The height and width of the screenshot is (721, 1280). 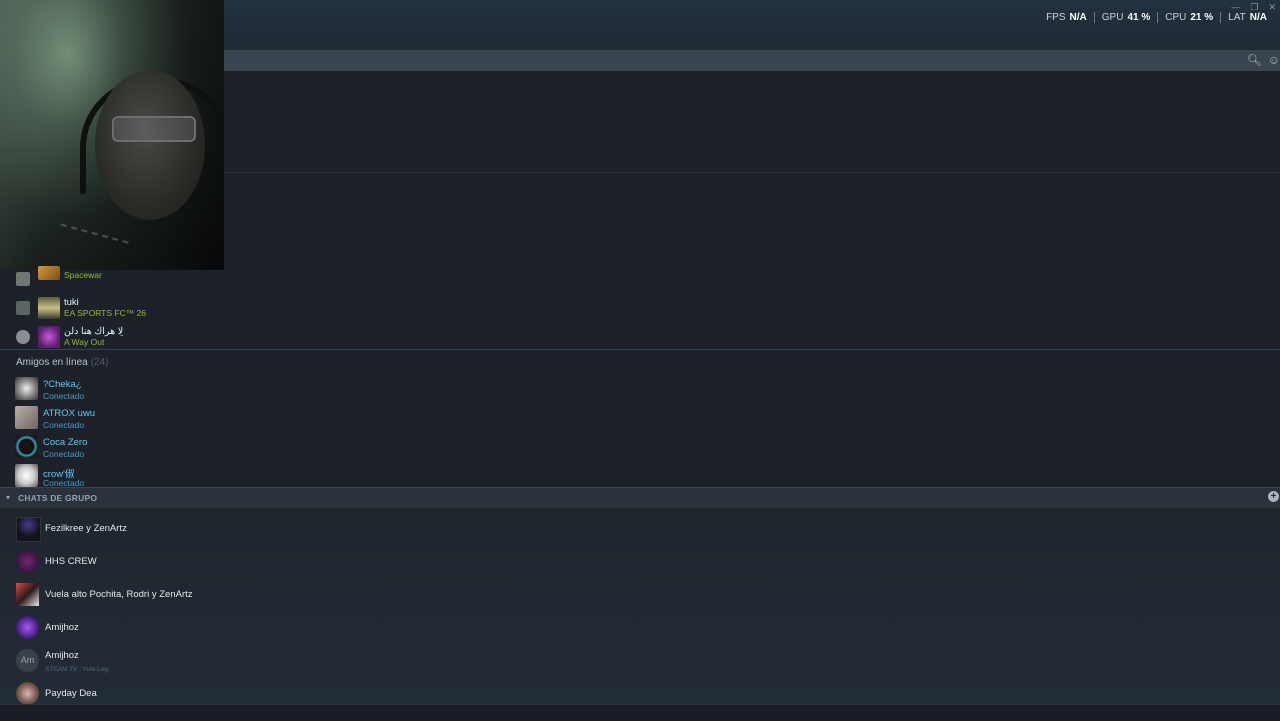 I want to click on divider, so click(x=752, y=172).